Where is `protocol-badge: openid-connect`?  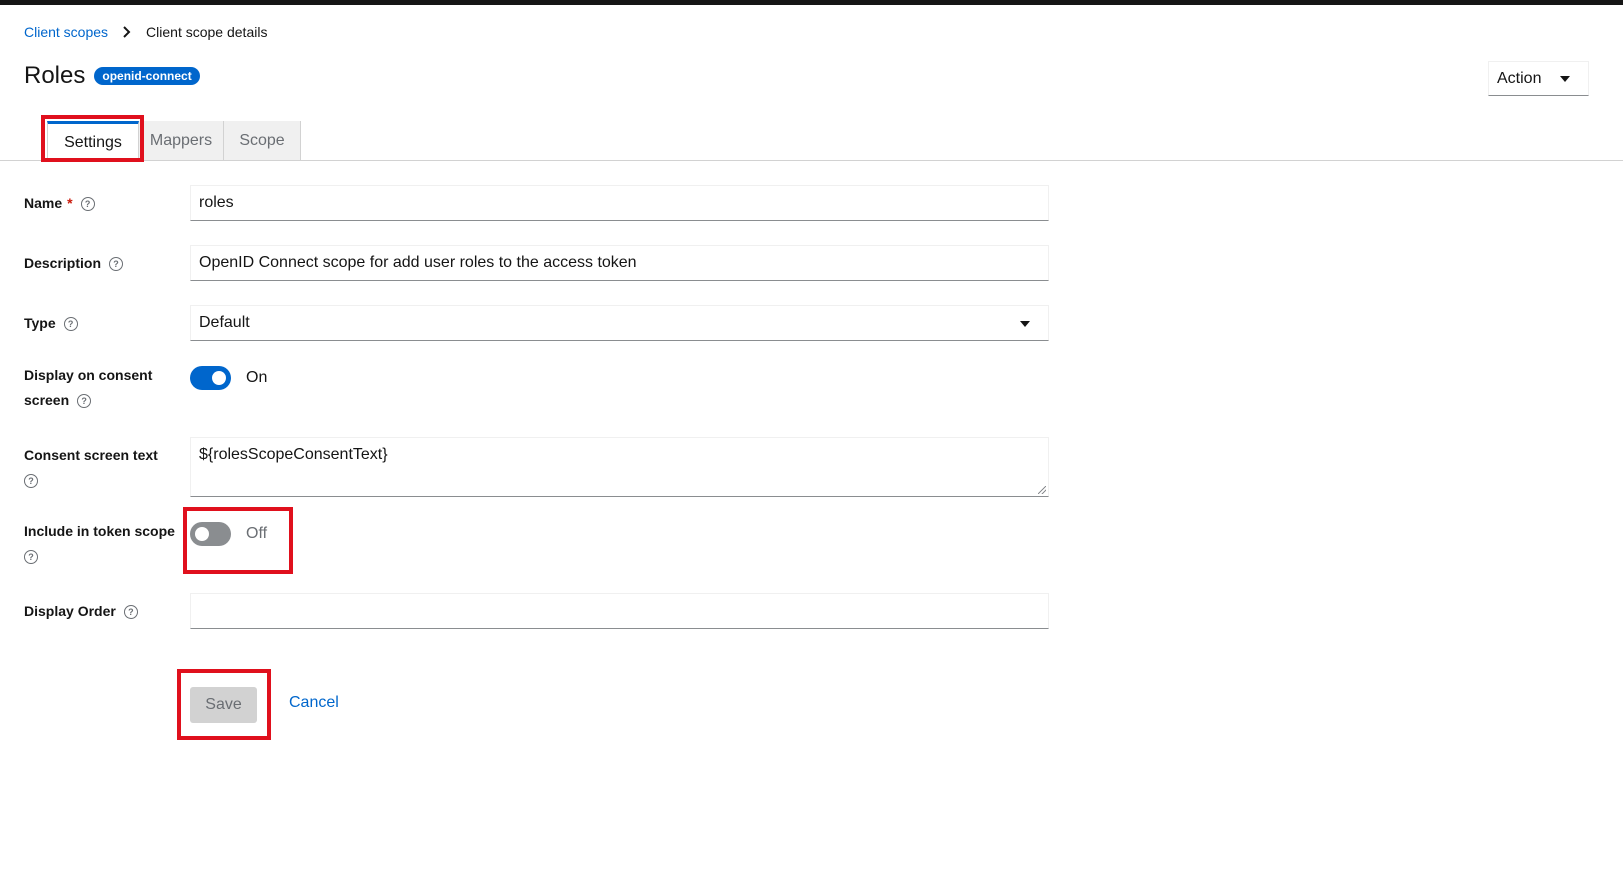 protocol-badge: openid-connect is located at coordinates (147, 76).